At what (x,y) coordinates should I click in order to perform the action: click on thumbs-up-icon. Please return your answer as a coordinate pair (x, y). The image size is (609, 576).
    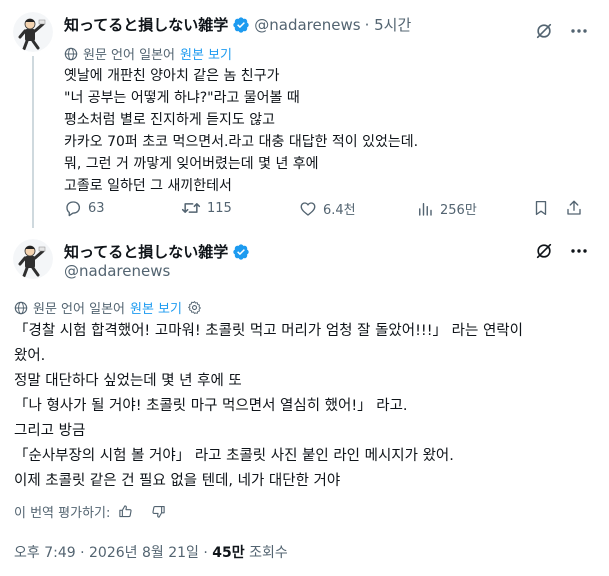
    Looking at the image, I should click on (125, 511).